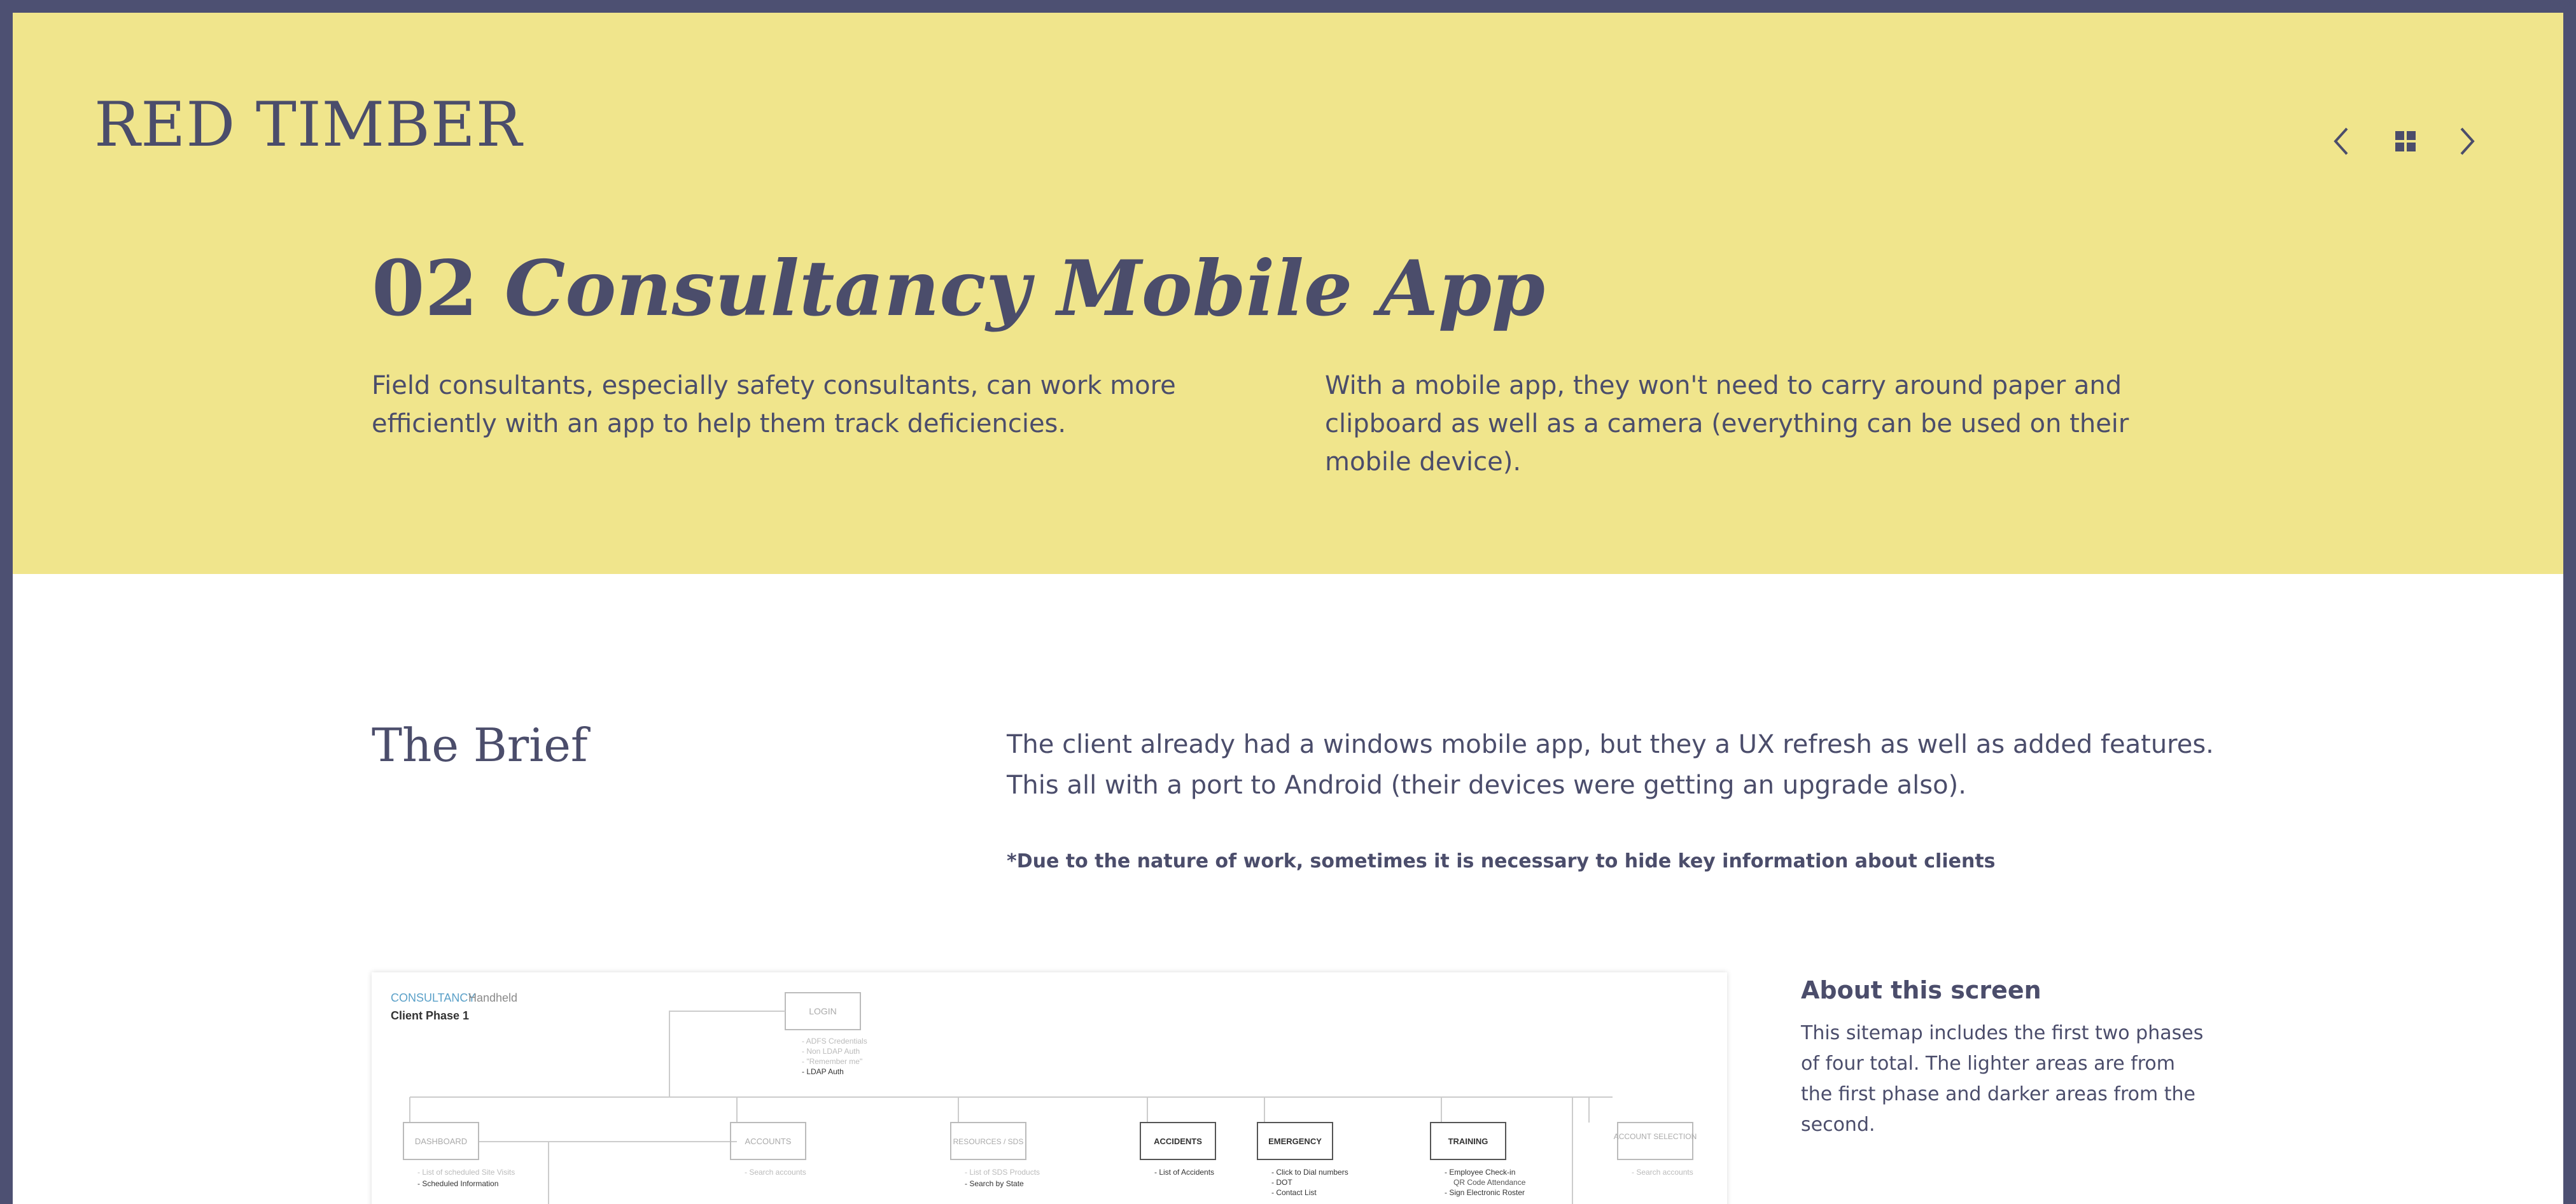 This screenshot has width=2576, height=1204. I want to click on sitemap-node-item: - Contact List, so click(1294, 1192).